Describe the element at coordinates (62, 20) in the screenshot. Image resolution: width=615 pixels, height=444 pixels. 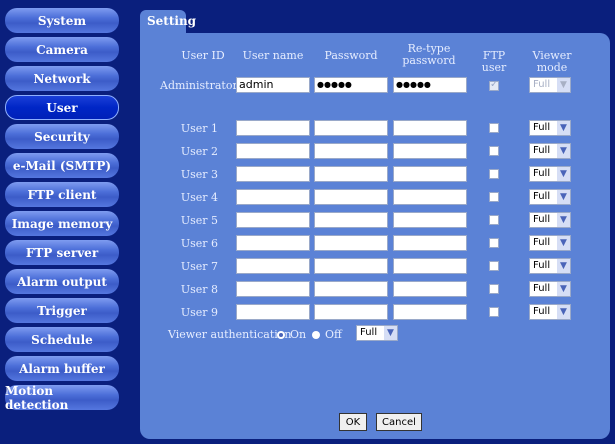
I see `sidebar-item-system: System` at that location.